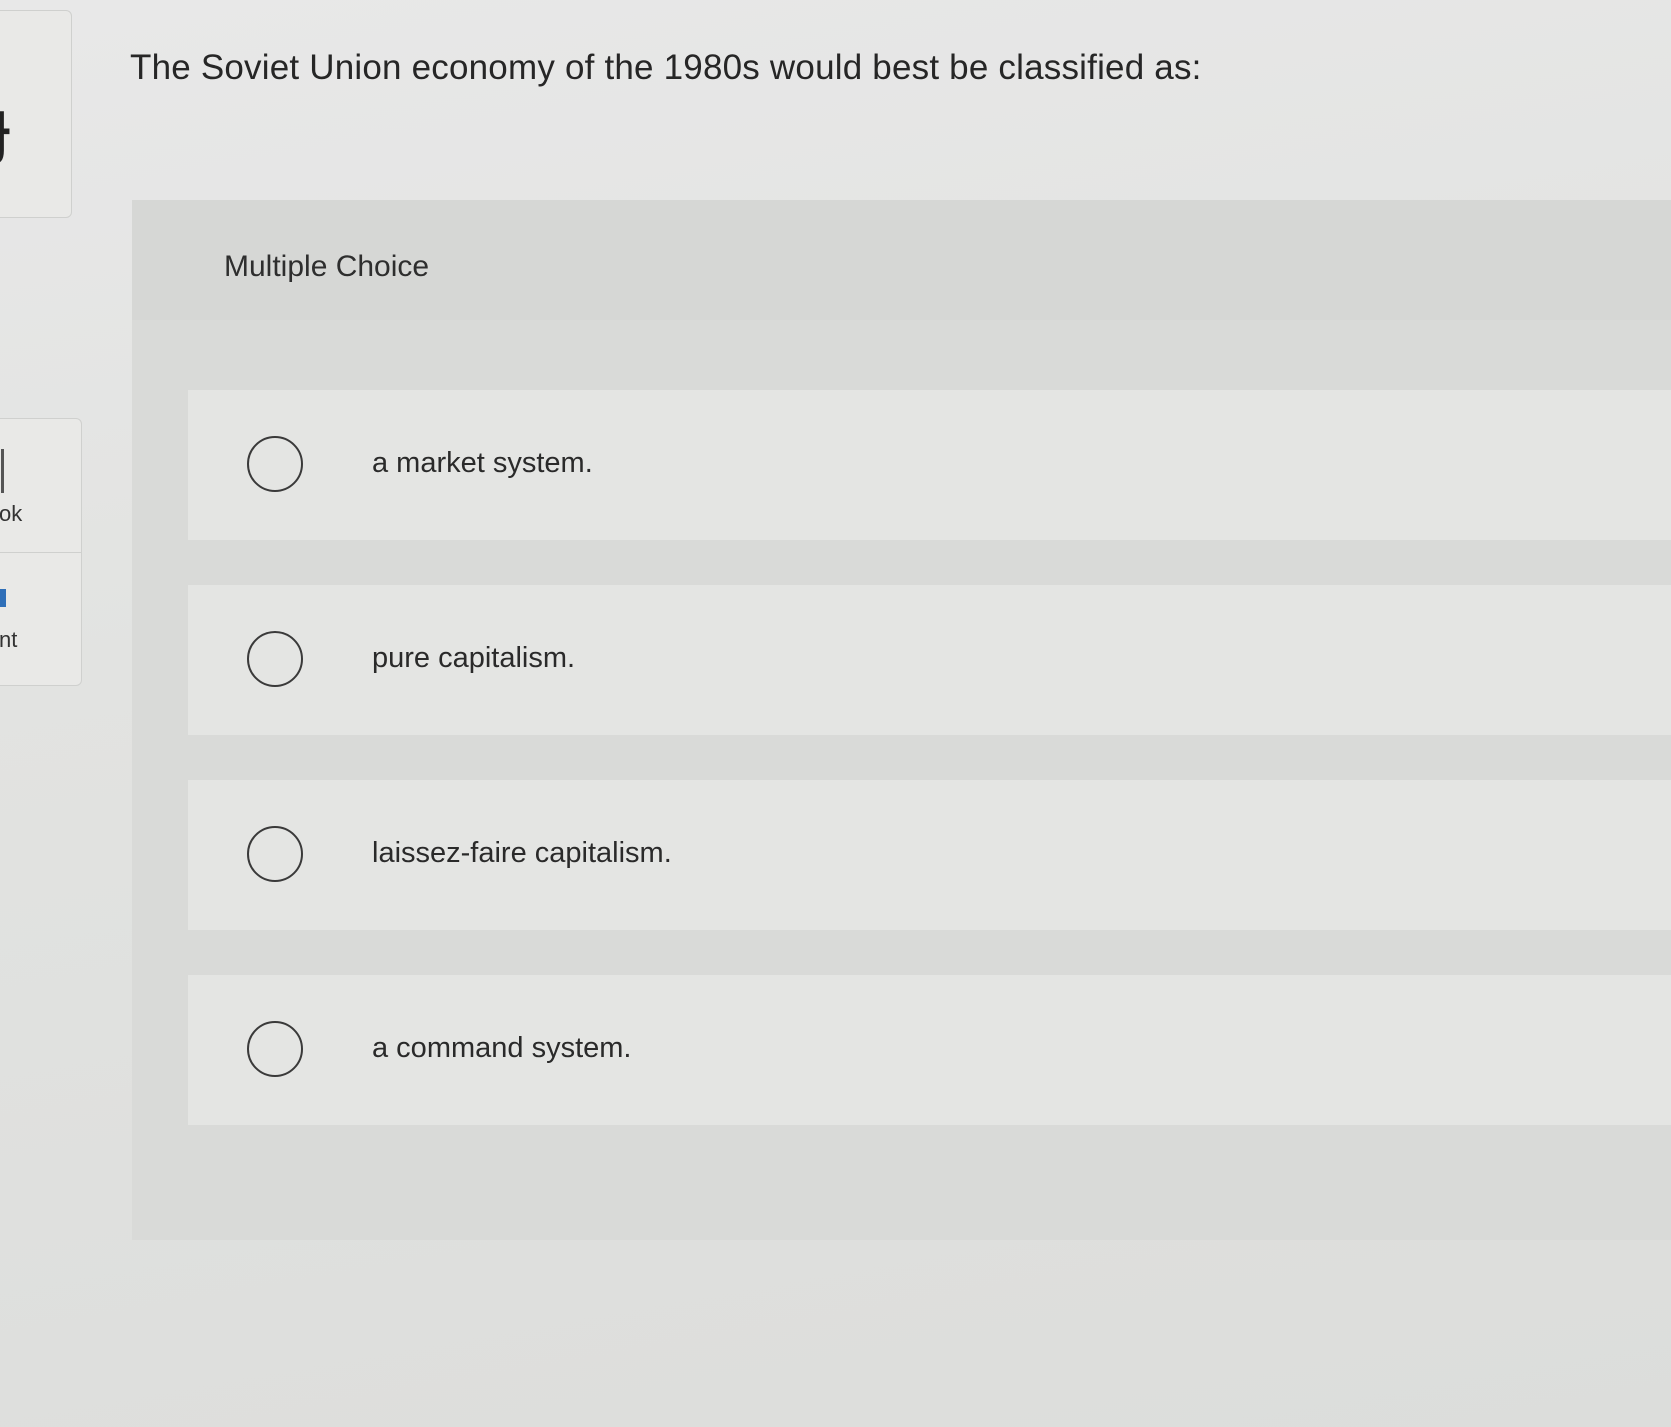  Describe the element at coordinates (929, 855) in the screenshot. I see `choice-option-c: laissez-faire capitalism.` at that location.